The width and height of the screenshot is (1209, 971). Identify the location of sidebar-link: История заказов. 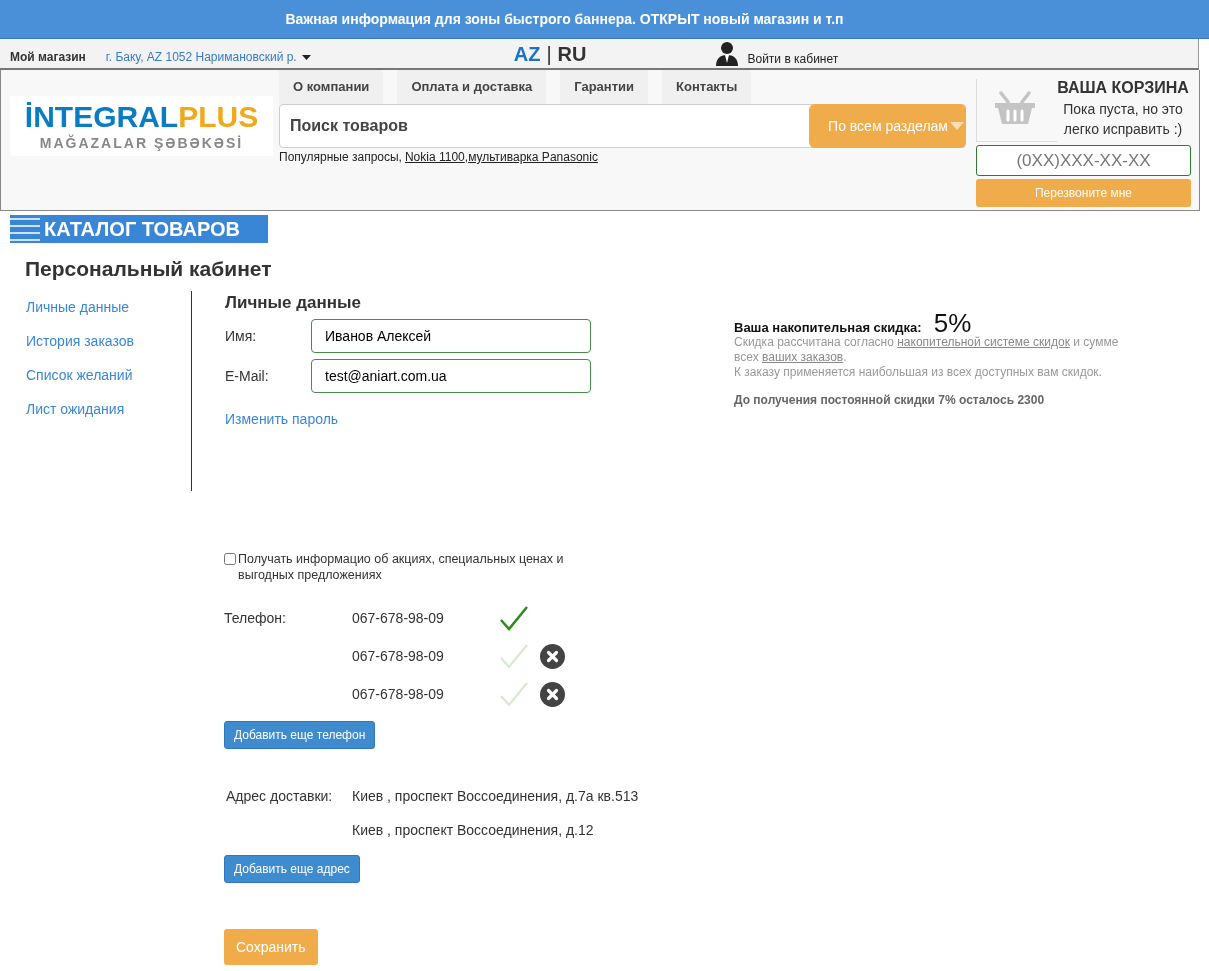
(108, 341).